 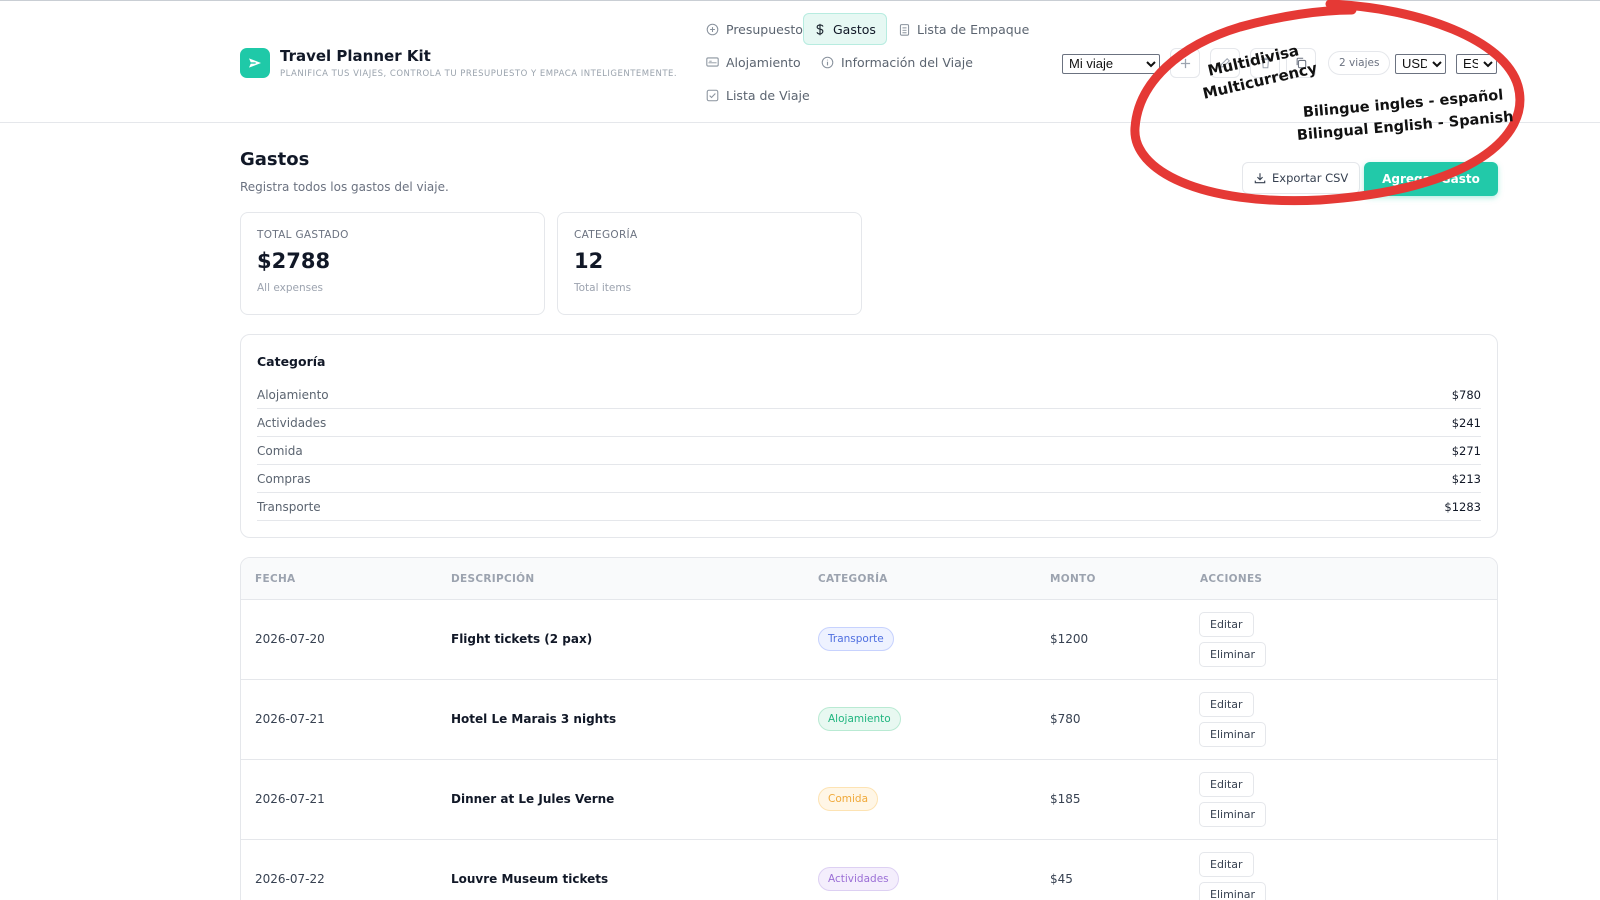 I want to click on nav-label: Gastos, so click(x=854, y=29).